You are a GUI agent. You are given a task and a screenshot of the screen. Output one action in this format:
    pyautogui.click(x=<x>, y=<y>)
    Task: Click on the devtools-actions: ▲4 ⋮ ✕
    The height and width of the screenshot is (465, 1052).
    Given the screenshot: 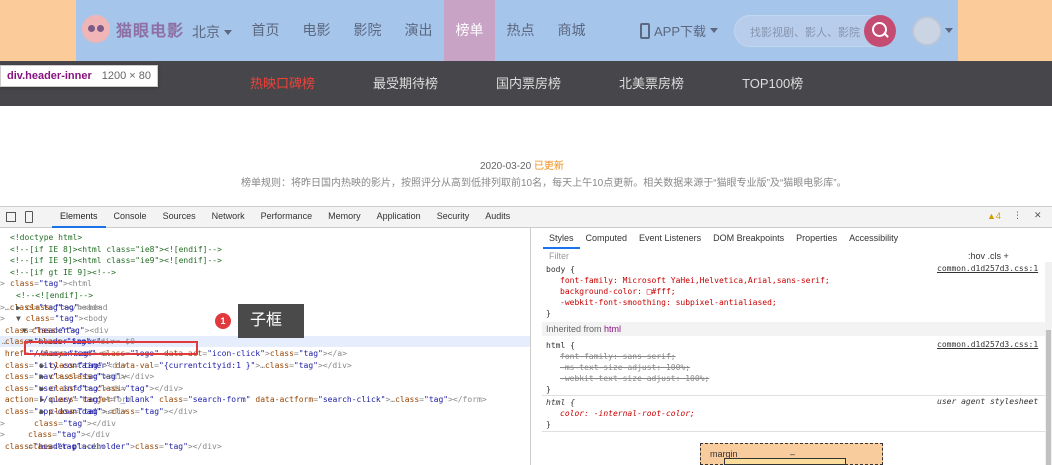 What is the action you would take?
    pyautogui.click(x=1014, y=215)
    